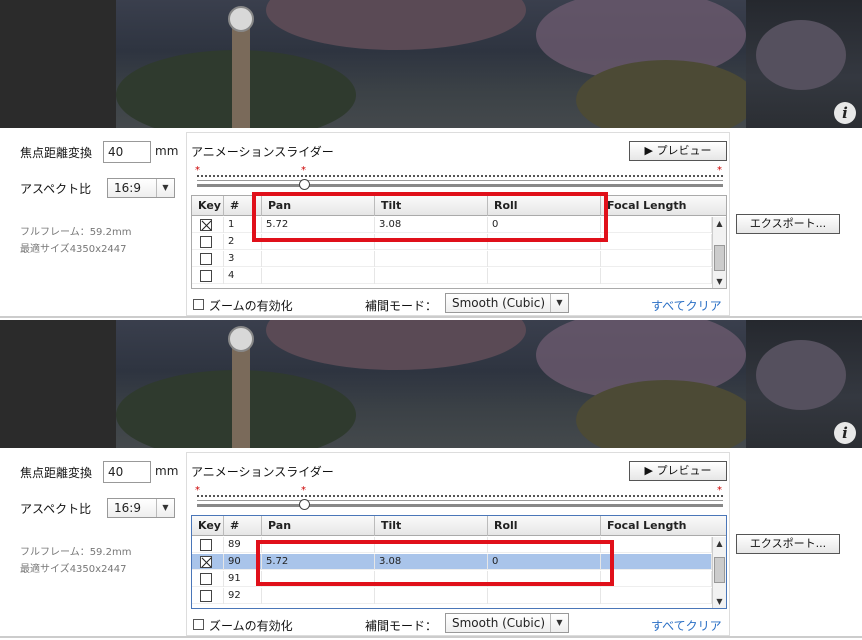 The image size is (862, 640). I want to click on column-header-pan: Pan, so click(318, 526).